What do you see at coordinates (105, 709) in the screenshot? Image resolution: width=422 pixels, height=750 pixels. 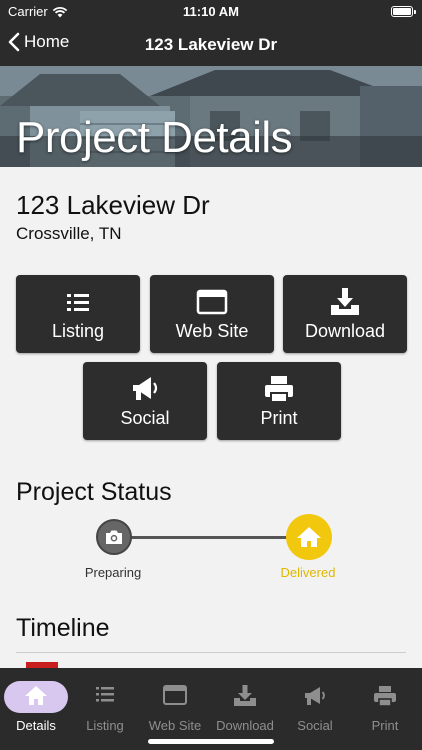 I see `tab-listing: Listing` at bounding box center [105, 709].